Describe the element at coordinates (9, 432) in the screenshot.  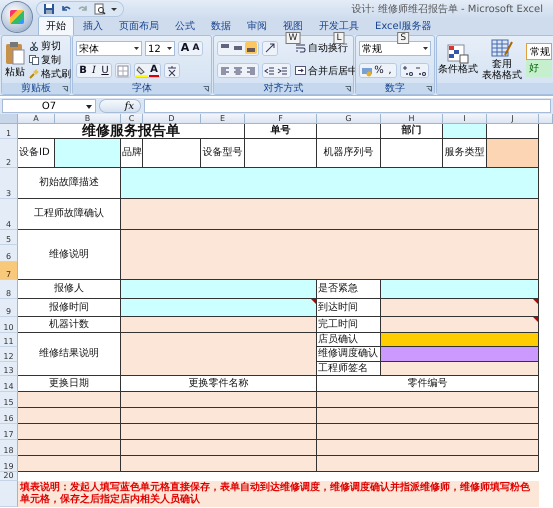
I see `row-header: 17` at that location.